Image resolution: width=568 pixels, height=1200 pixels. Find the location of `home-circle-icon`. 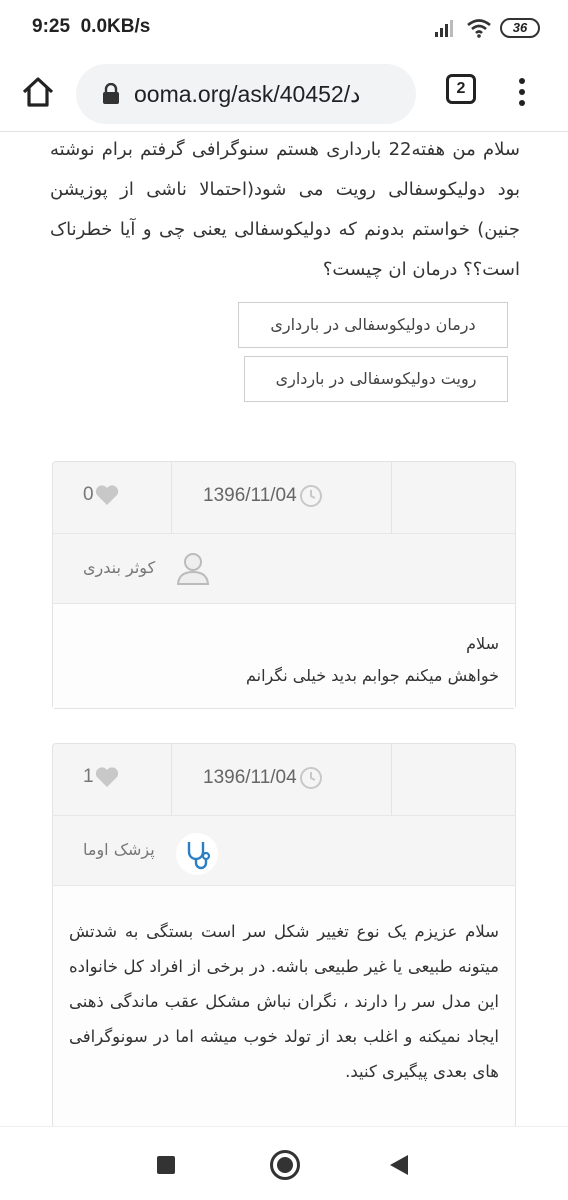

home-circle-icon is located at coordinates (285, 1165).